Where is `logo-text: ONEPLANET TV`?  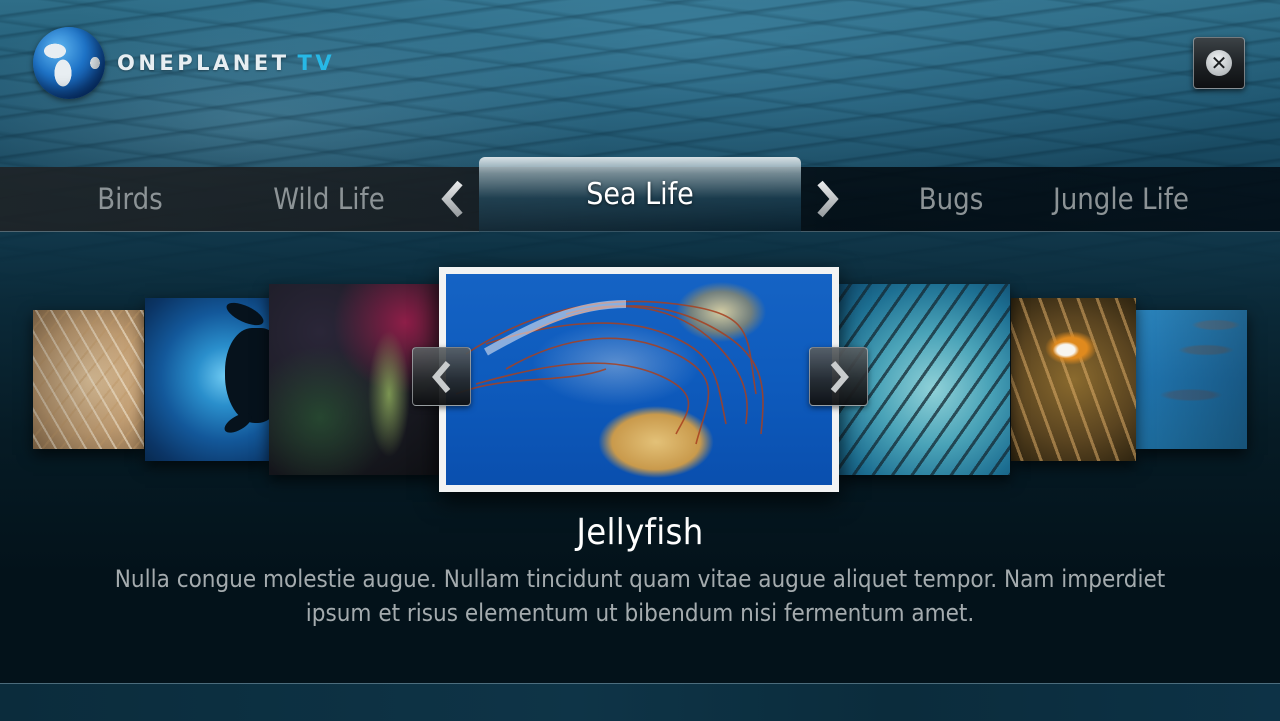 logo-text: ONEPLANET TV is located at coordinates (226, 63).